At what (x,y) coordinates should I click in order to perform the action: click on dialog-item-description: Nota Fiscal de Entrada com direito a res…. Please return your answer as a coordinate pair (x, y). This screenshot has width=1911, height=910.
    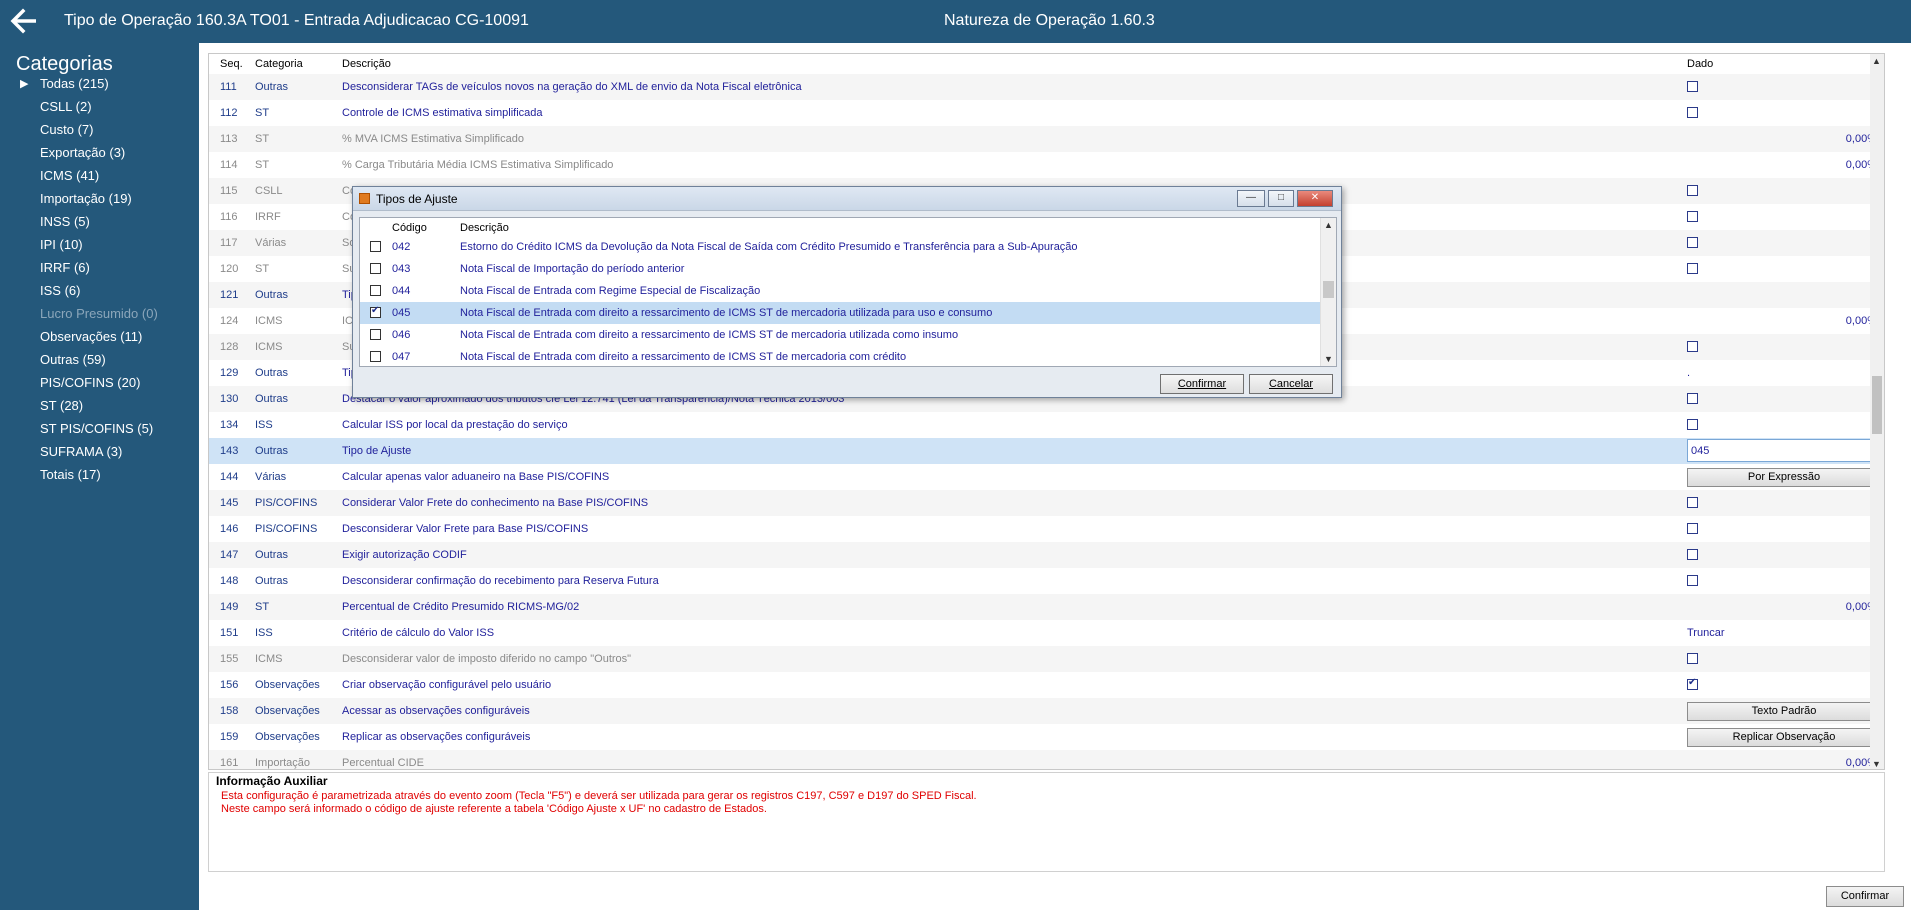
    Looking at the image, I should click on (709, 335).